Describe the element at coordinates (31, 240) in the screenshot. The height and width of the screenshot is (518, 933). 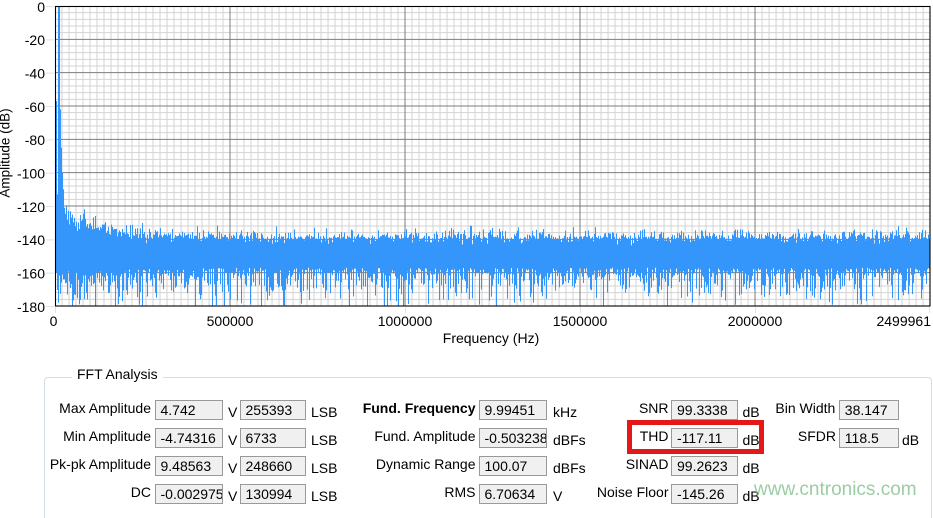
I see `svg-text: -140` at that location.